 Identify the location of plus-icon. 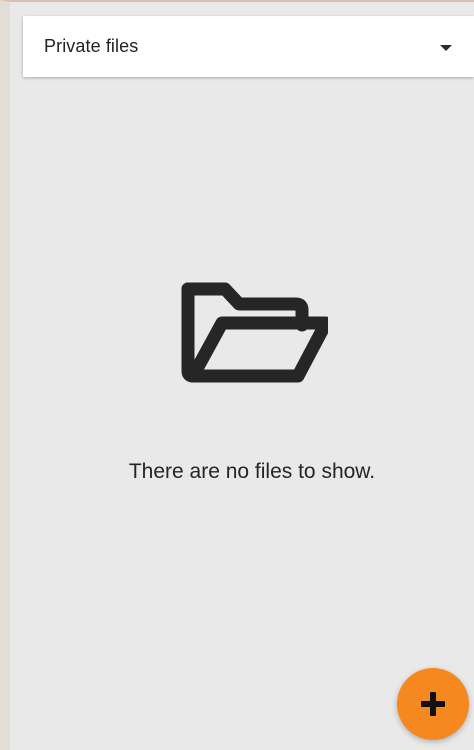
(433, 704).